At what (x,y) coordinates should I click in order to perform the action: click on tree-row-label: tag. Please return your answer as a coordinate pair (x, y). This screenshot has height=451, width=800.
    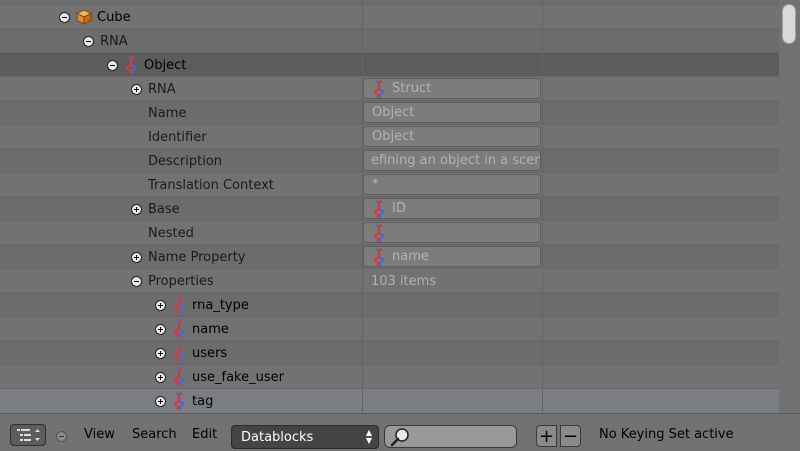
    Looking at the image, I should click on (203, 401).